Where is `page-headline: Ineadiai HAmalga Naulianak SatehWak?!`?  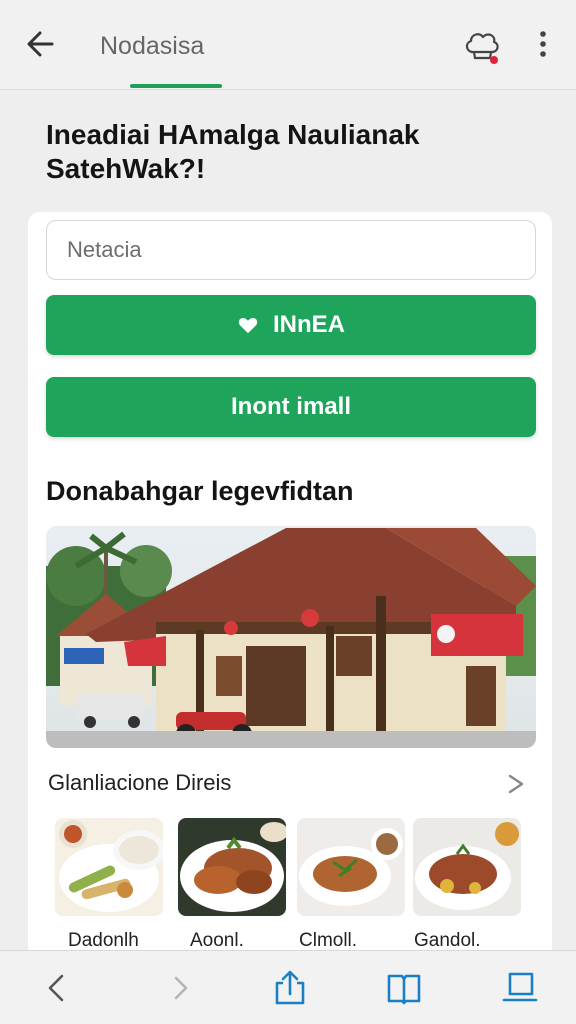 page-headline: Ineadiai HAmalga Naulianak SatehWak?! is located at coordinates (233, 151).